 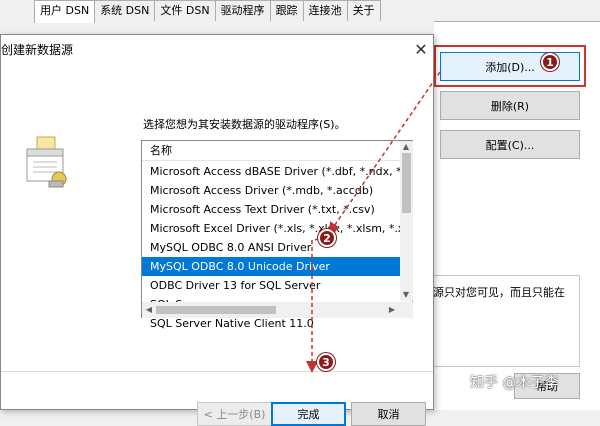 What do you see at coordinates (550, 62) in the screenshot?
I see `step-badge-1: 1` at bounding box center [550, 62].